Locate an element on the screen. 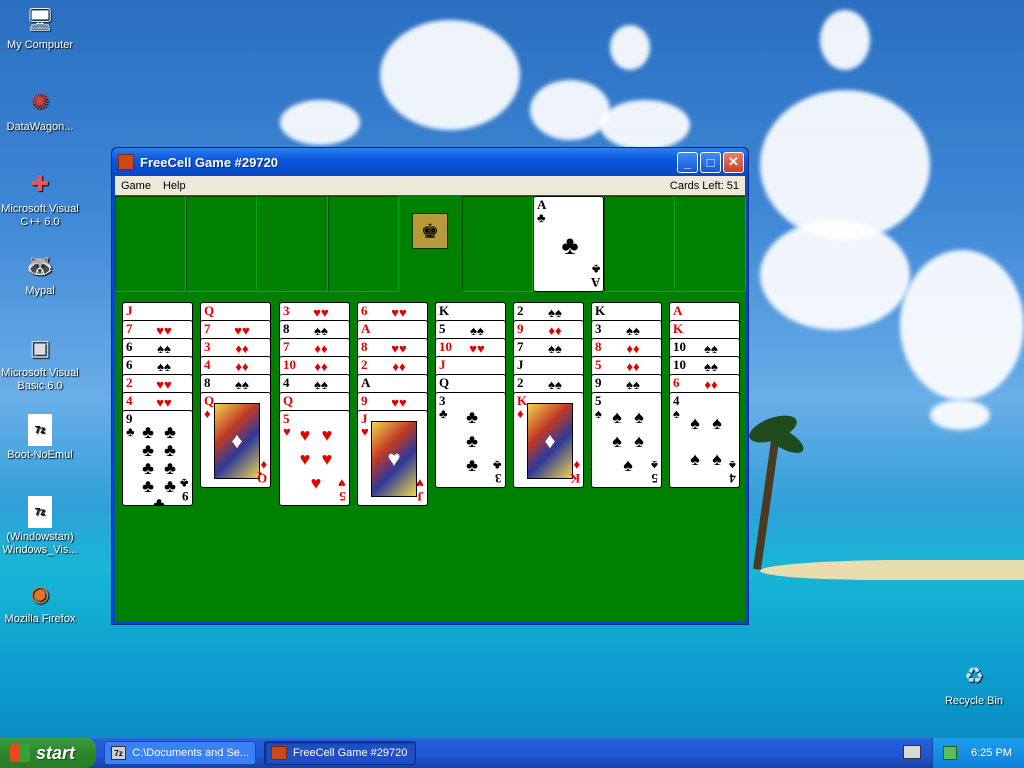 This screenshot has width=1024, height=768. playing-card: 9 ♣ ♣ ♣ ♣ ♣ ♣ ♣ ♣ ♣ ♣ 9 ♣ is located at coordinates (157, 458).